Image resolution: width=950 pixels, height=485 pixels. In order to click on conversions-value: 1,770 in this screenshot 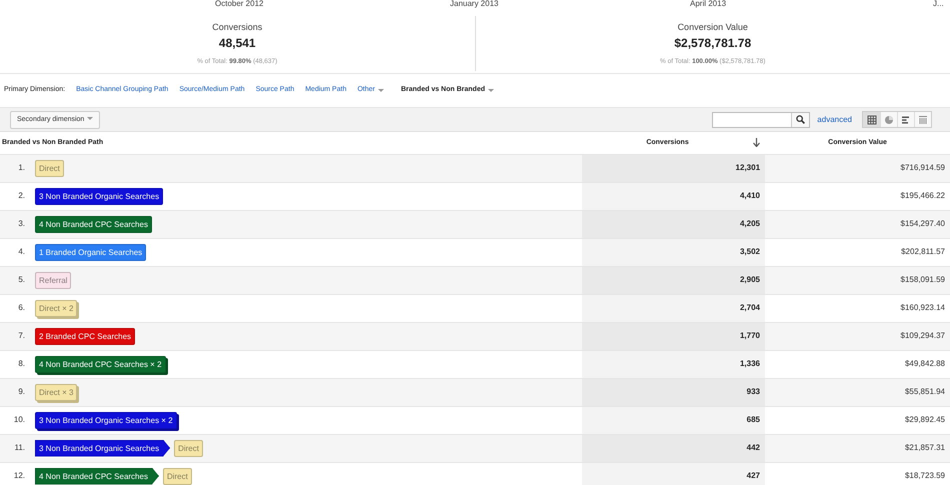, I will do `click(750, 335)`.